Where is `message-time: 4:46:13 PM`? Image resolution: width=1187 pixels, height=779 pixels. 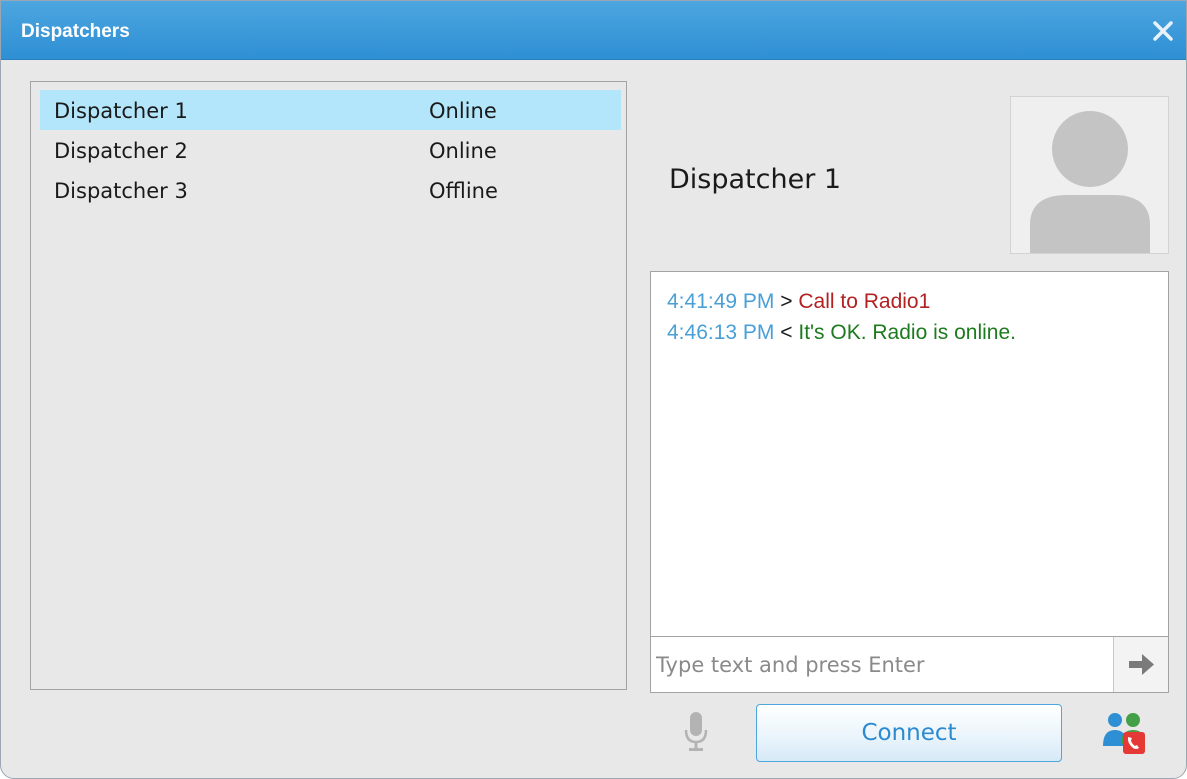 message-time: 4:46:13 PM is located at coordinates (721, 332).